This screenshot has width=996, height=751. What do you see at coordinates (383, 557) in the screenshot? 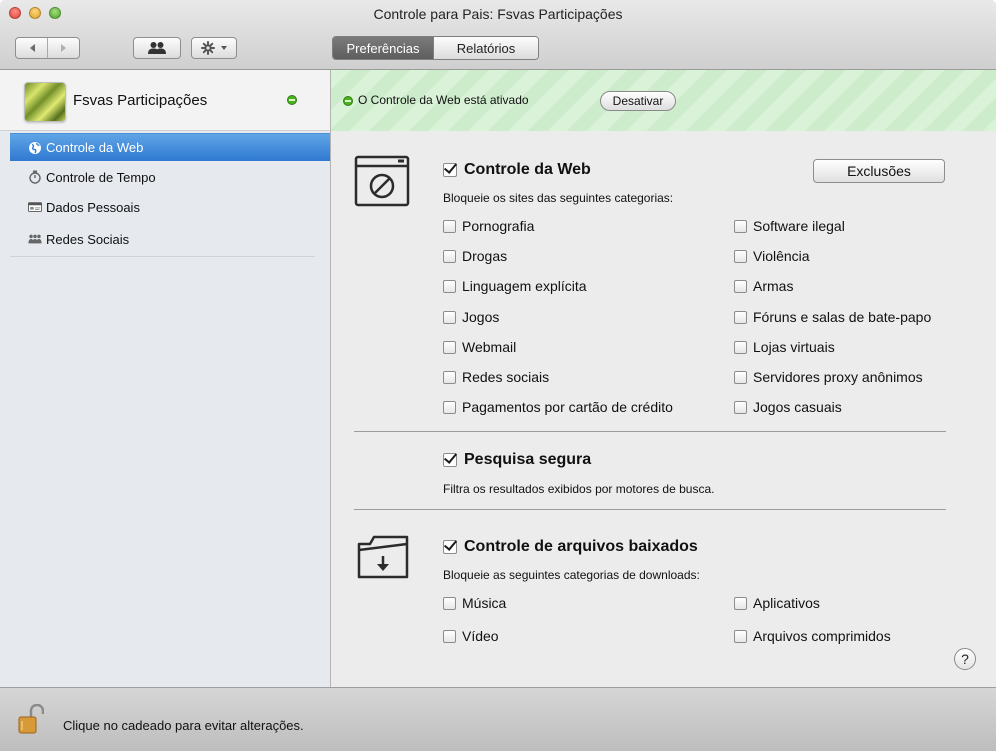
I see `download-folder-icon` at bounding box center [383, 557].